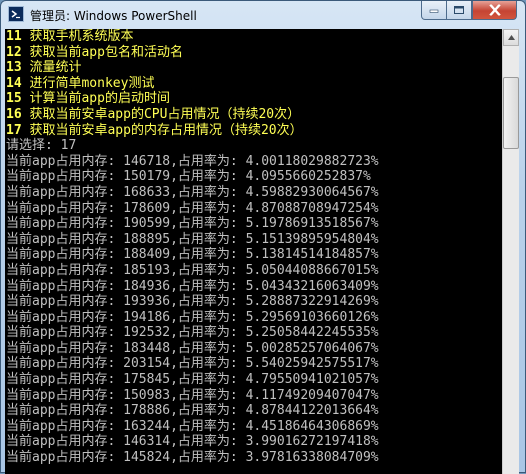 The height and width of the screenshot is (474, 526). I want to click on menu-item: 14 进行简单monkey测试, so click(80, 83).